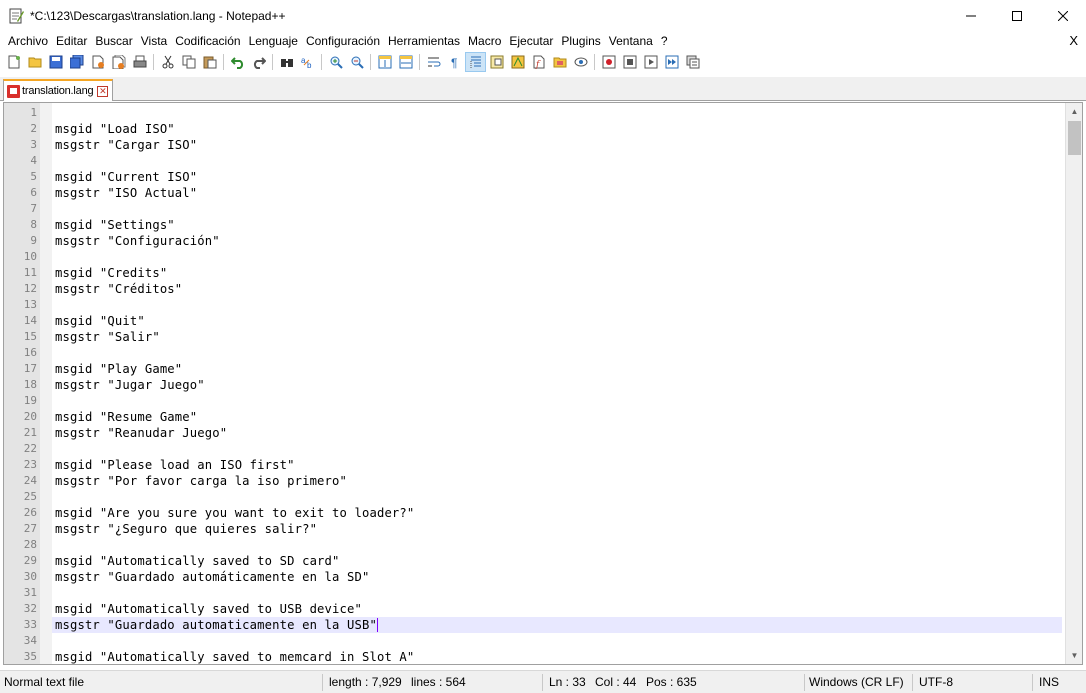 The image size is (1086, 693). Describe the element at coordinates (557, 273) in the screenshot. I see `code-line: msgid "Credits"` at that location.